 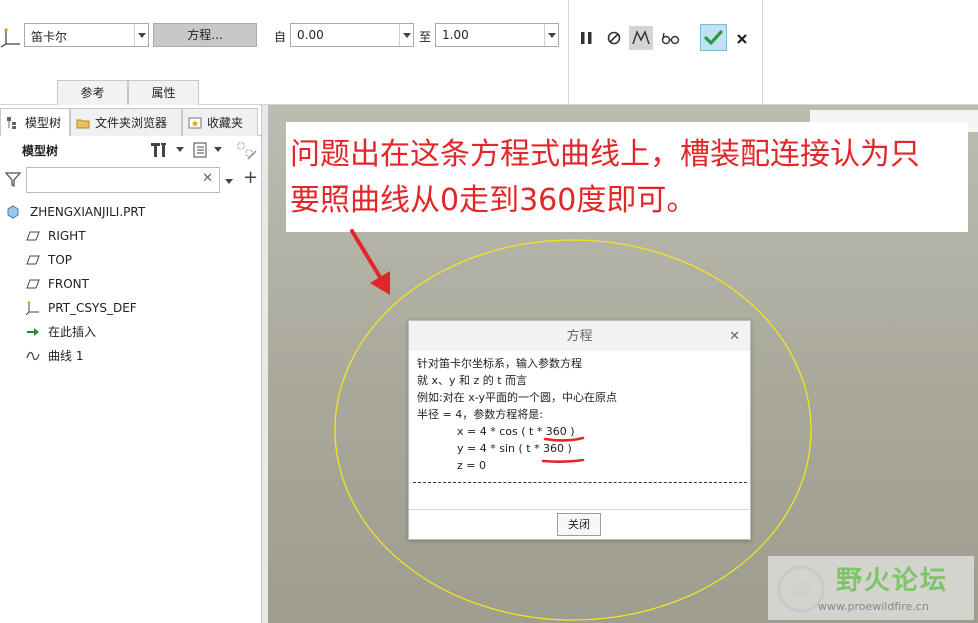 I want to click on dialog-footer-divider, so click(x=579, y=509).